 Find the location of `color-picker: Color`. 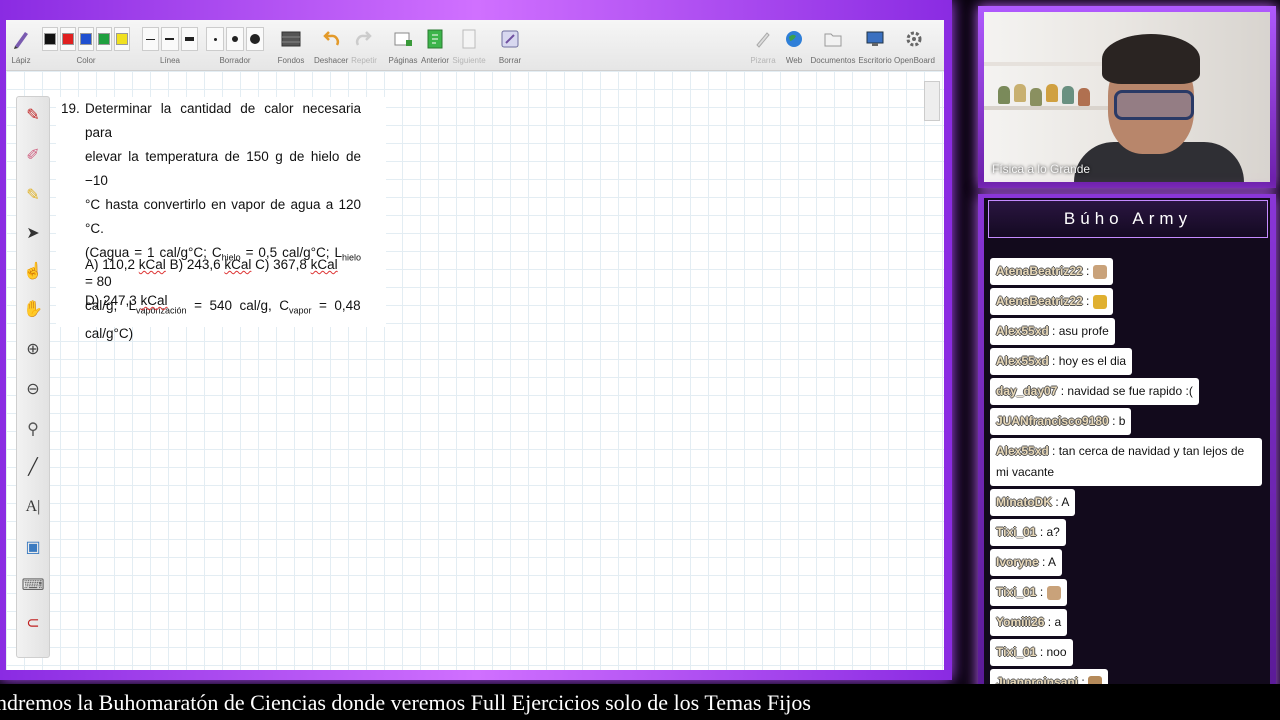

color-picker: Color is located at coordinates (86, 46).